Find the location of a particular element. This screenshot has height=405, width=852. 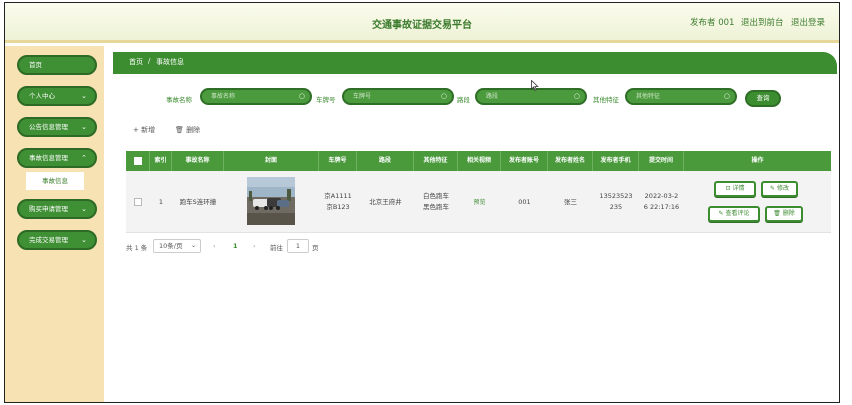

column-header: 发布者姓名 is located at coordinates (570, 161).